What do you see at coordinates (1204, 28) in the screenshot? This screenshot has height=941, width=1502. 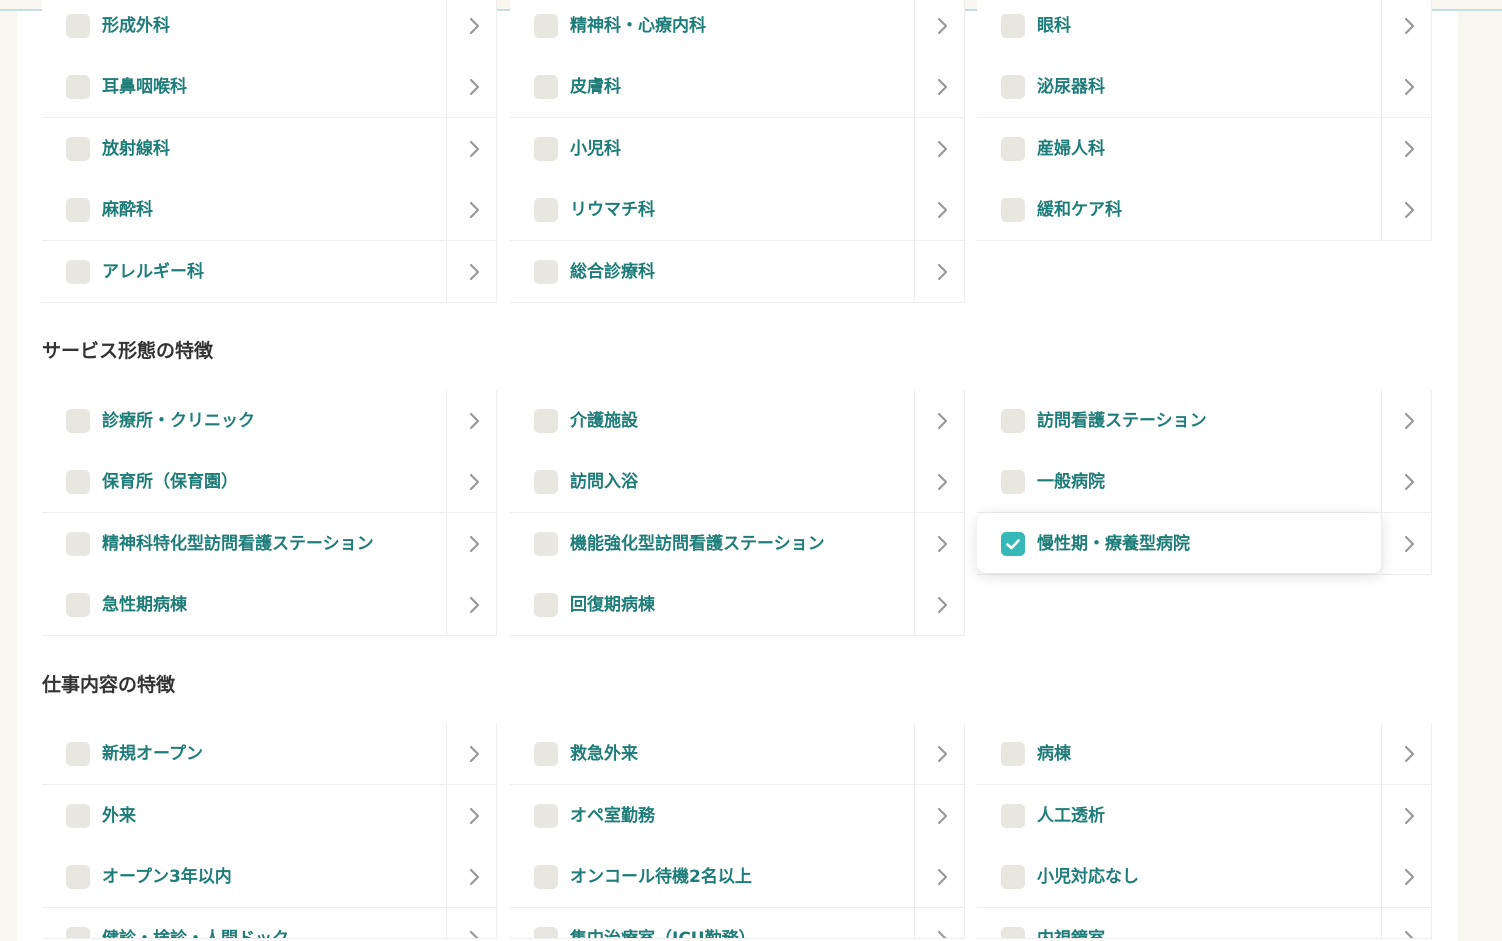 I see `option-item: 眼科` at bounding box center [1204, 28].